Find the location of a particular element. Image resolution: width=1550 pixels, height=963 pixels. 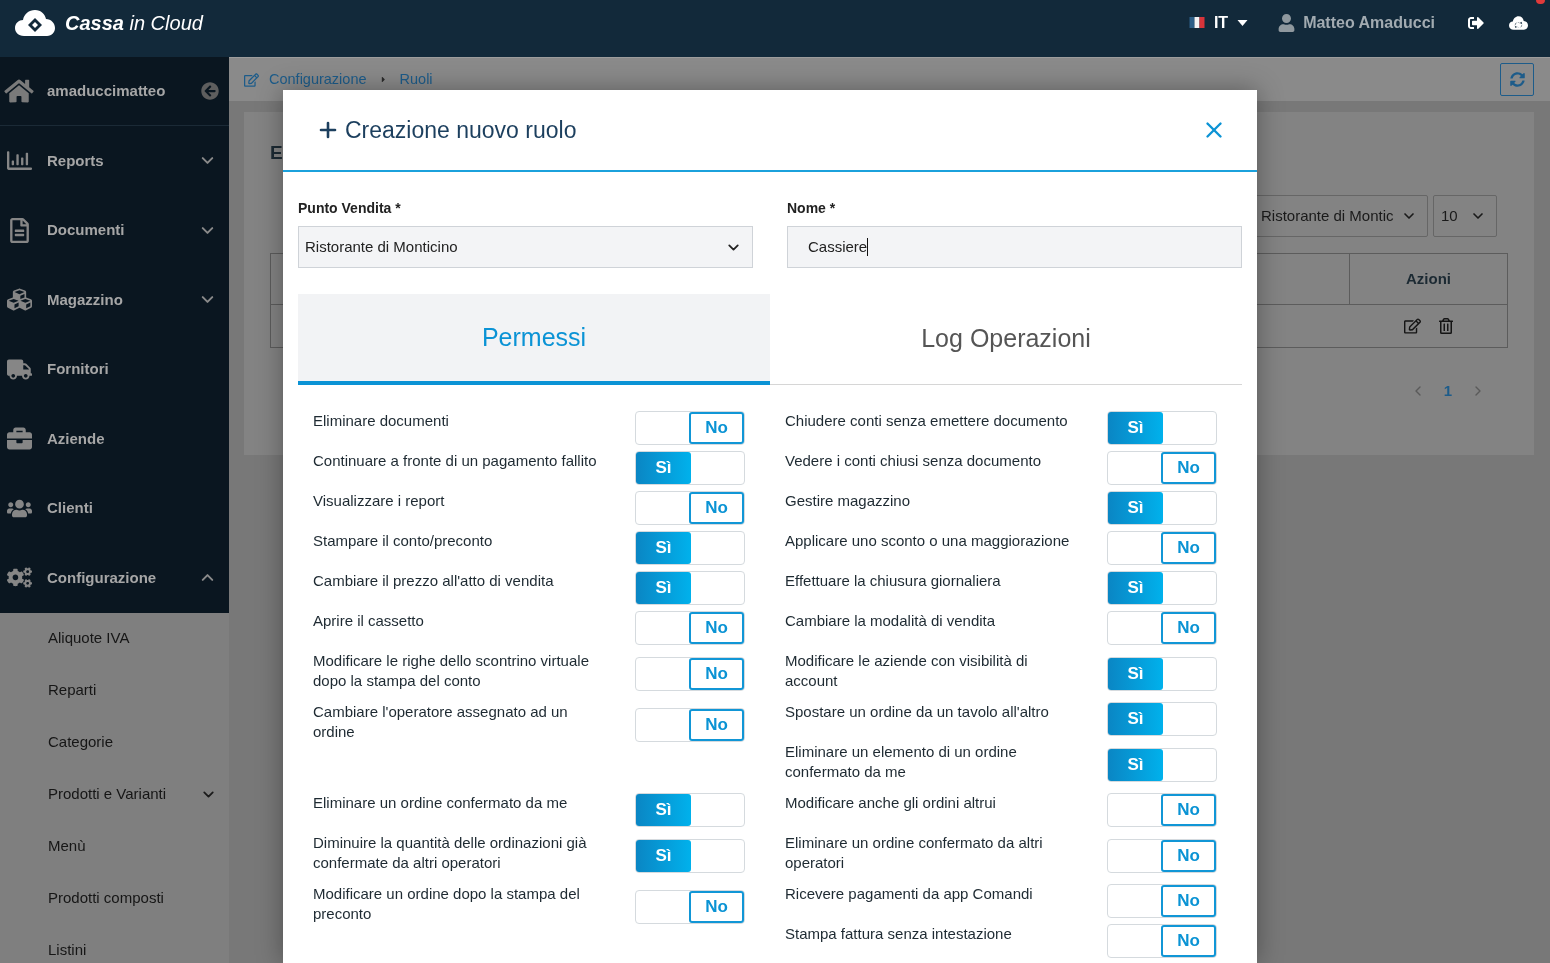

permission-label: Visualizzare i report is located at coordinates (379, 501).